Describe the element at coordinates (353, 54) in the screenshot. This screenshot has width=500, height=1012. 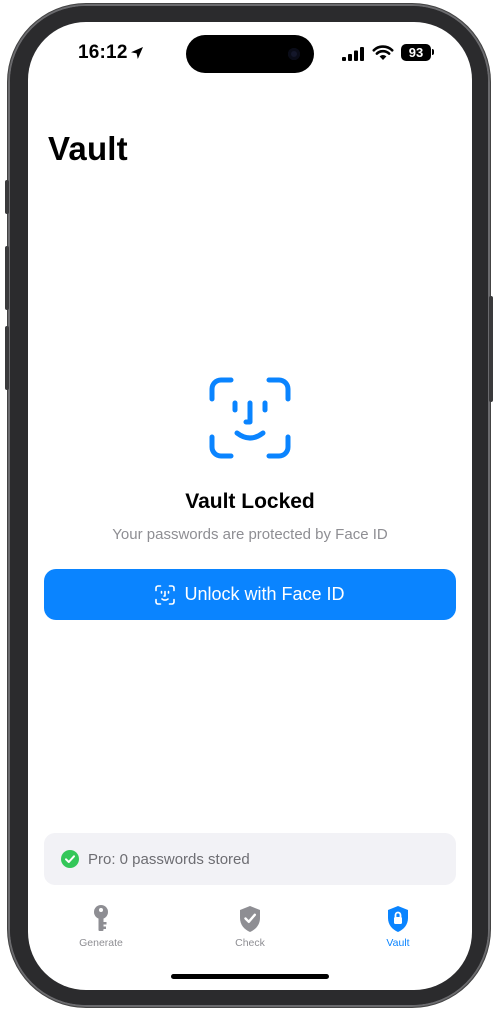
I see `cellular-signal-icon` at that location.